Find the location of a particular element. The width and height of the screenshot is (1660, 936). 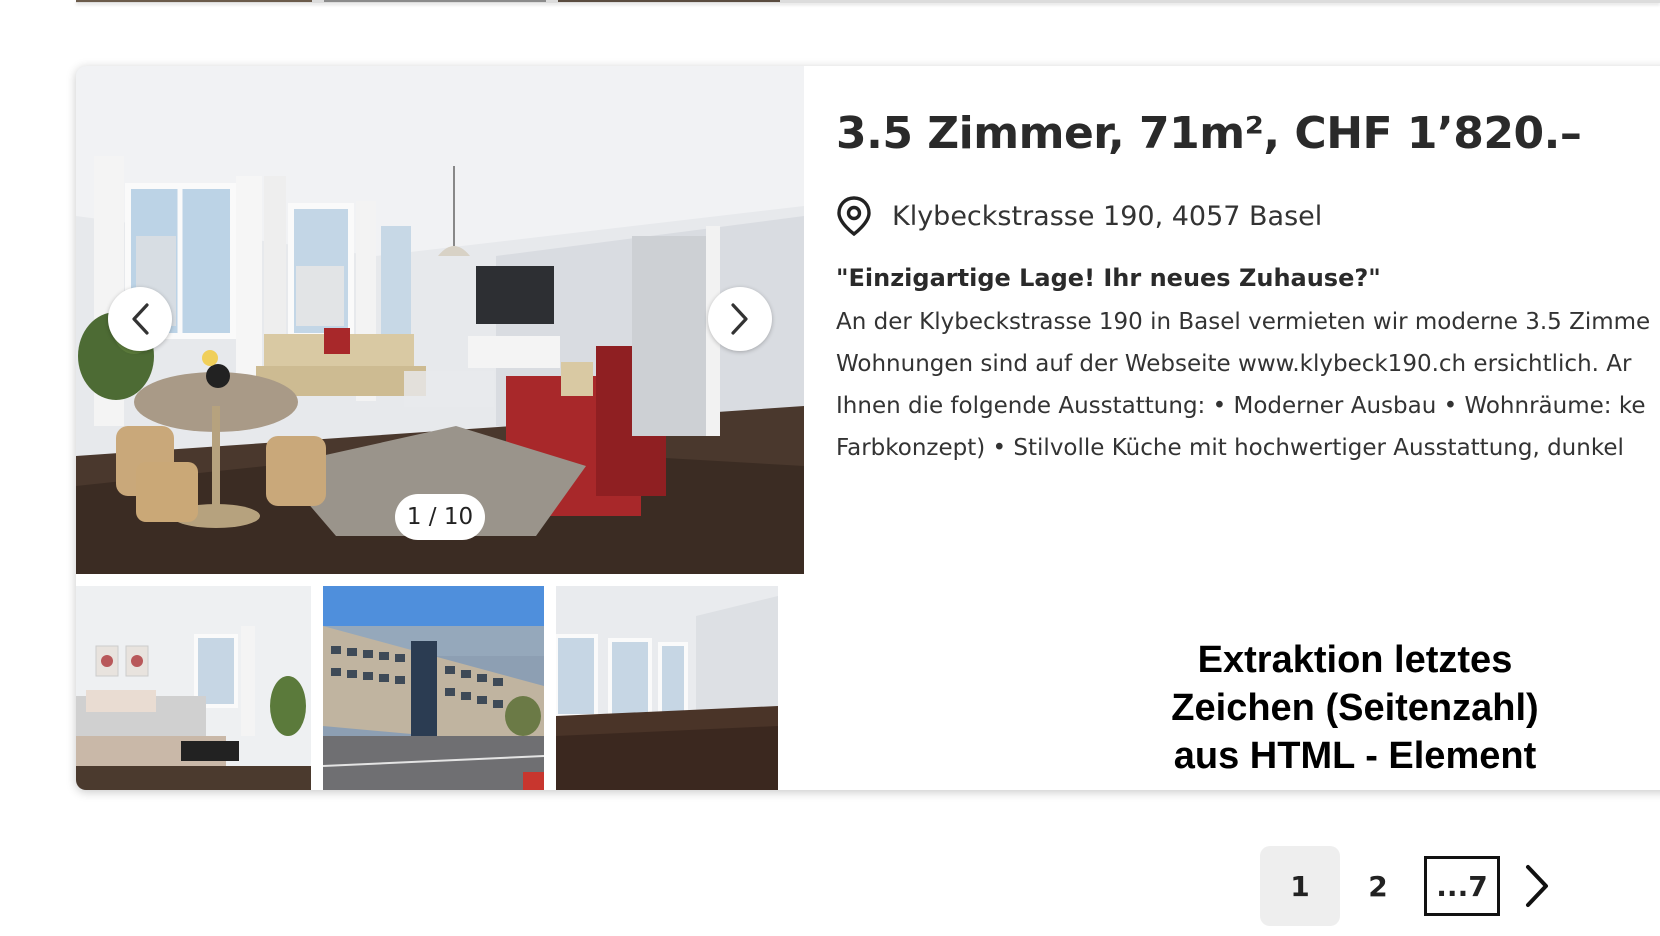

thumbnail-building is located at coordinates (433, 688).